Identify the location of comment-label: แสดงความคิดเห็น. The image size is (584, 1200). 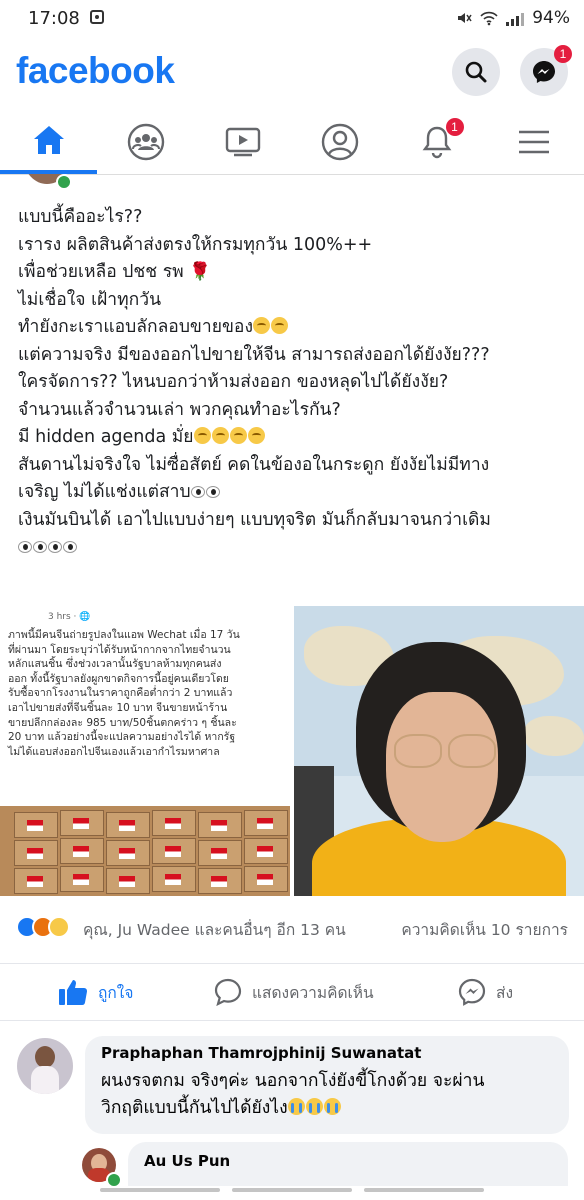
(313, 992).